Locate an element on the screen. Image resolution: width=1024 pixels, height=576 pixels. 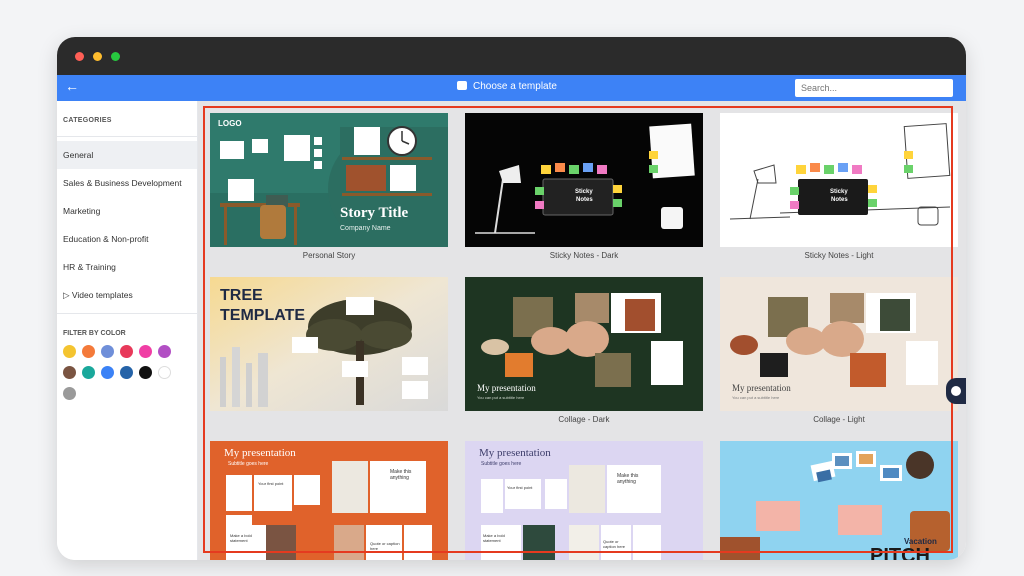
sidebar-item-hr: HR & Training is located at coordinates (127, 267).